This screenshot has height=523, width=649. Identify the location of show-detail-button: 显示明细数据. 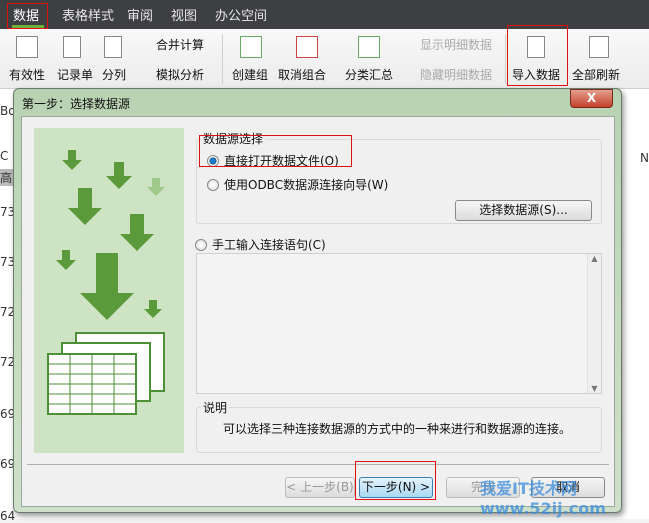
(456, 44).